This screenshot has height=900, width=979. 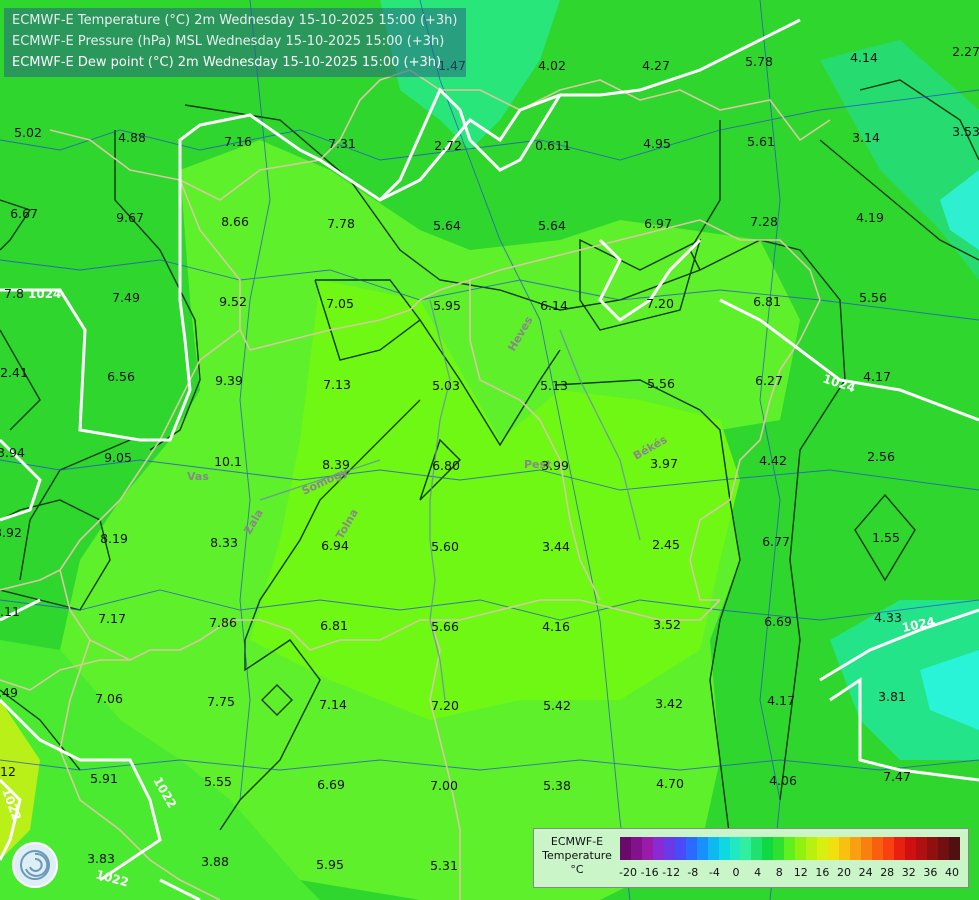 I want to click on station-value: 6.14, so click(x=554, y=305).